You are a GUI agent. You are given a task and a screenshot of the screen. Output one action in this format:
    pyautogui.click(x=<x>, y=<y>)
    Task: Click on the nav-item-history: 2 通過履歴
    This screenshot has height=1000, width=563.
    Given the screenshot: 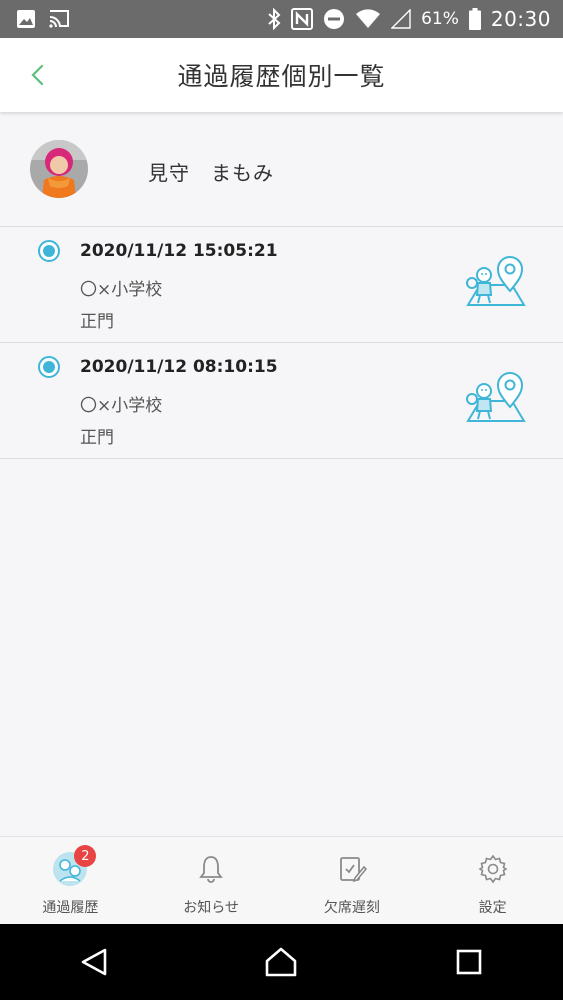 What is the action you would take?
    pyautogui.click(x=70, y=881)
    